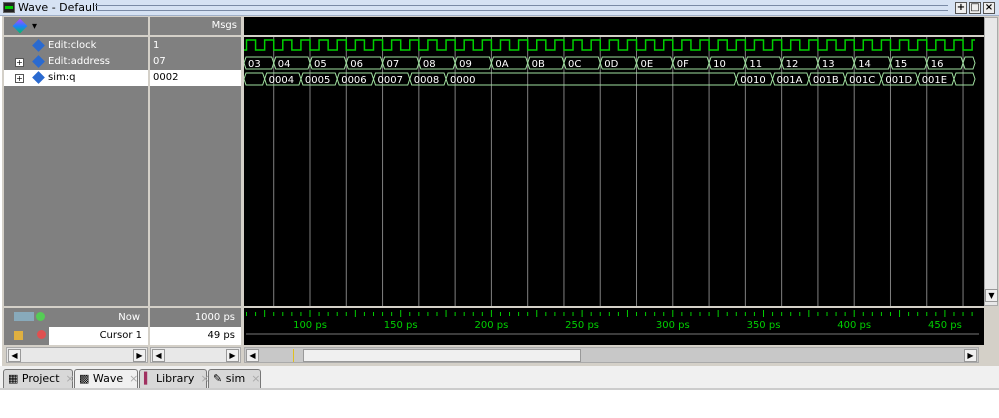  What do you see at coordinates (195, 326) in the screenshot?
I see `cursor-values-panel: 1000 ps 49 ps` at bounding box center [195, 326].